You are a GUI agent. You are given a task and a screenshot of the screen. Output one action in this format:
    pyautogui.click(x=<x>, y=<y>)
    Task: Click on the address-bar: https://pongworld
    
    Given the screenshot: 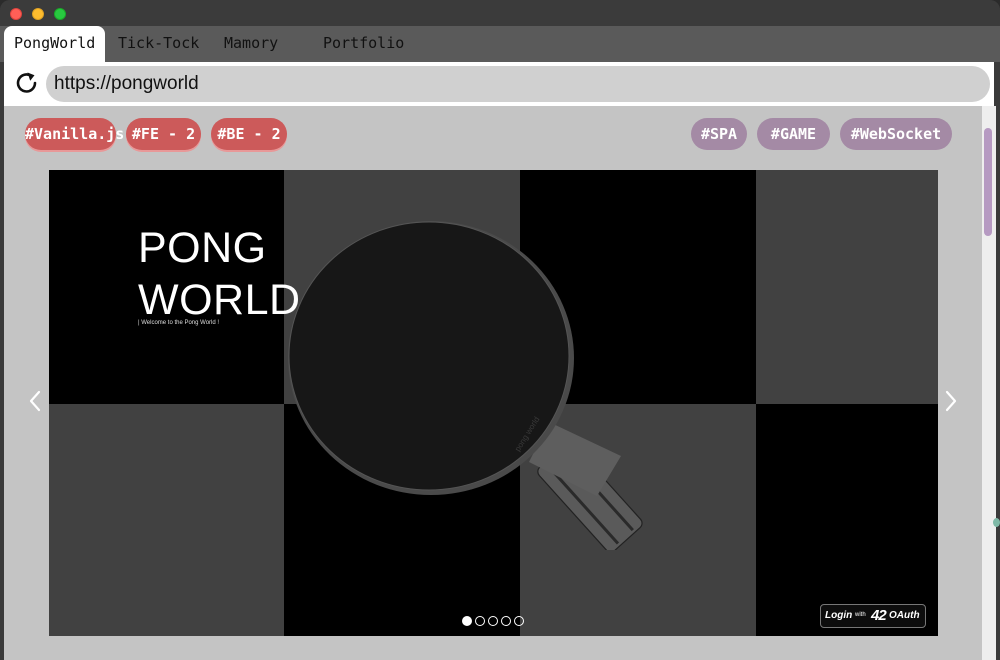 What is the action you would take?
    pyautogui.click(x=499, y=84)
    